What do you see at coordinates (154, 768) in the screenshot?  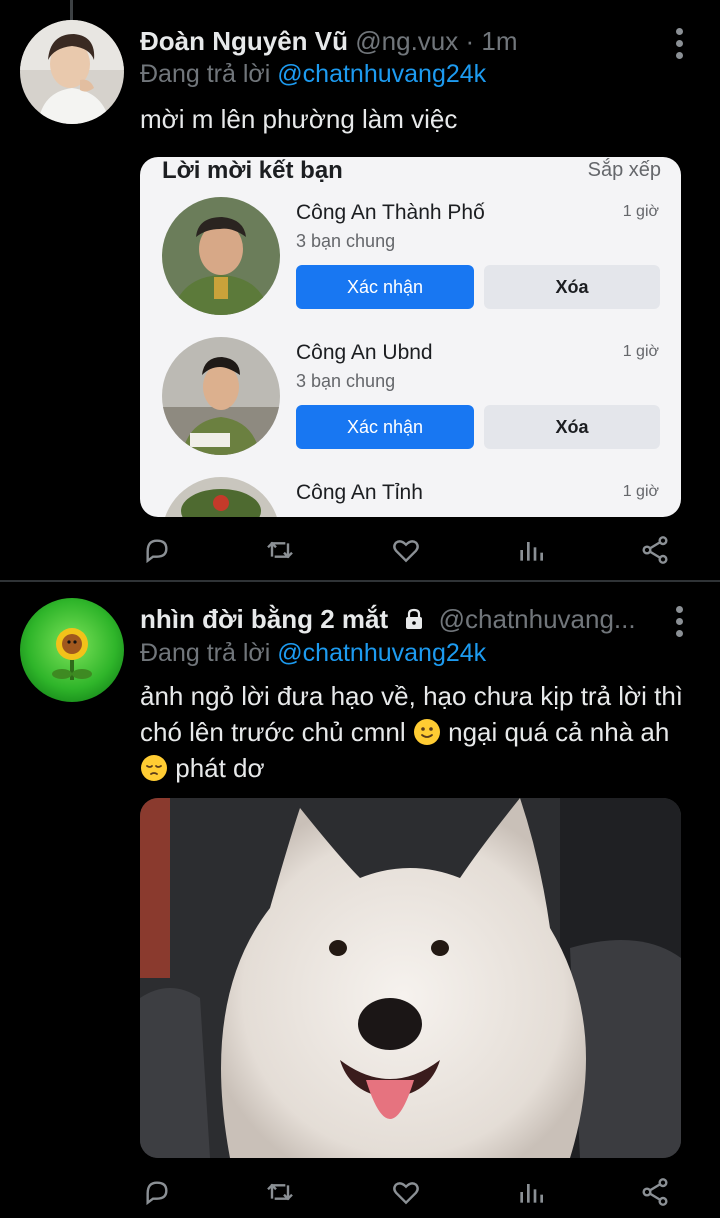 I see `pensive-face-icon` at bounding box center [154, 768].